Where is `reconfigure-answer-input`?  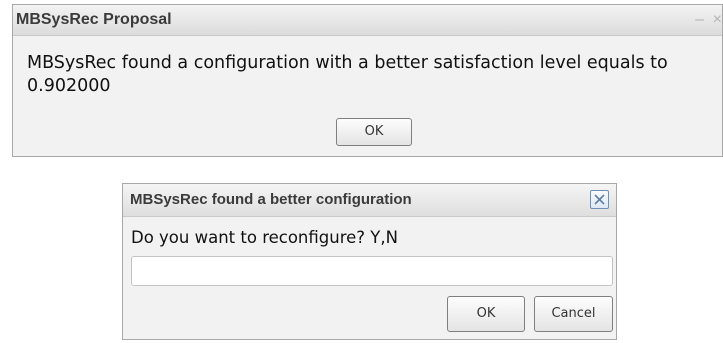
reconfigure-answer-input is located at coordinates (372, 271).